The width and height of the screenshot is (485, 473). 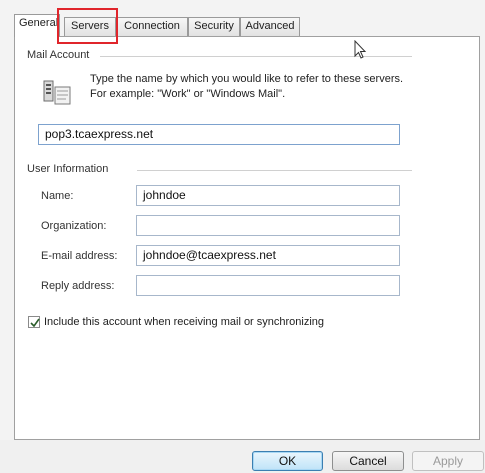 I want to click on checkmark-icon, so click(x=35, y=323).